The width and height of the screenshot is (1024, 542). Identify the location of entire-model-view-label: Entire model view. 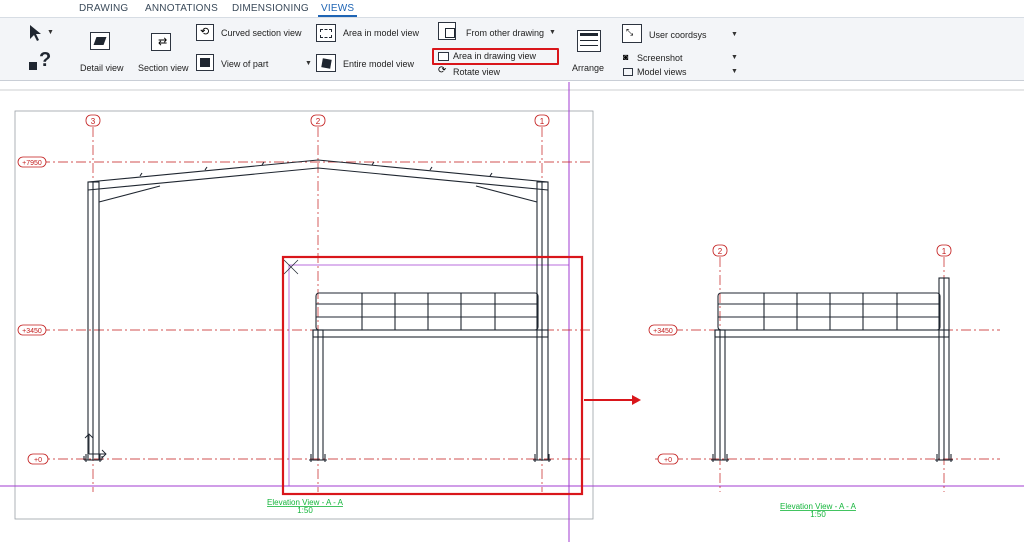
(379, 64).